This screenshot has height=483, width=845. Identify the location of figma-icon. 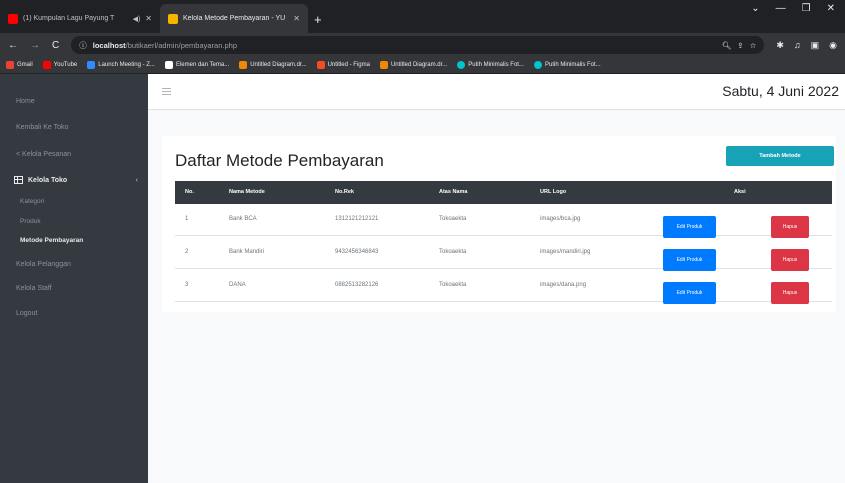
(320, 65).